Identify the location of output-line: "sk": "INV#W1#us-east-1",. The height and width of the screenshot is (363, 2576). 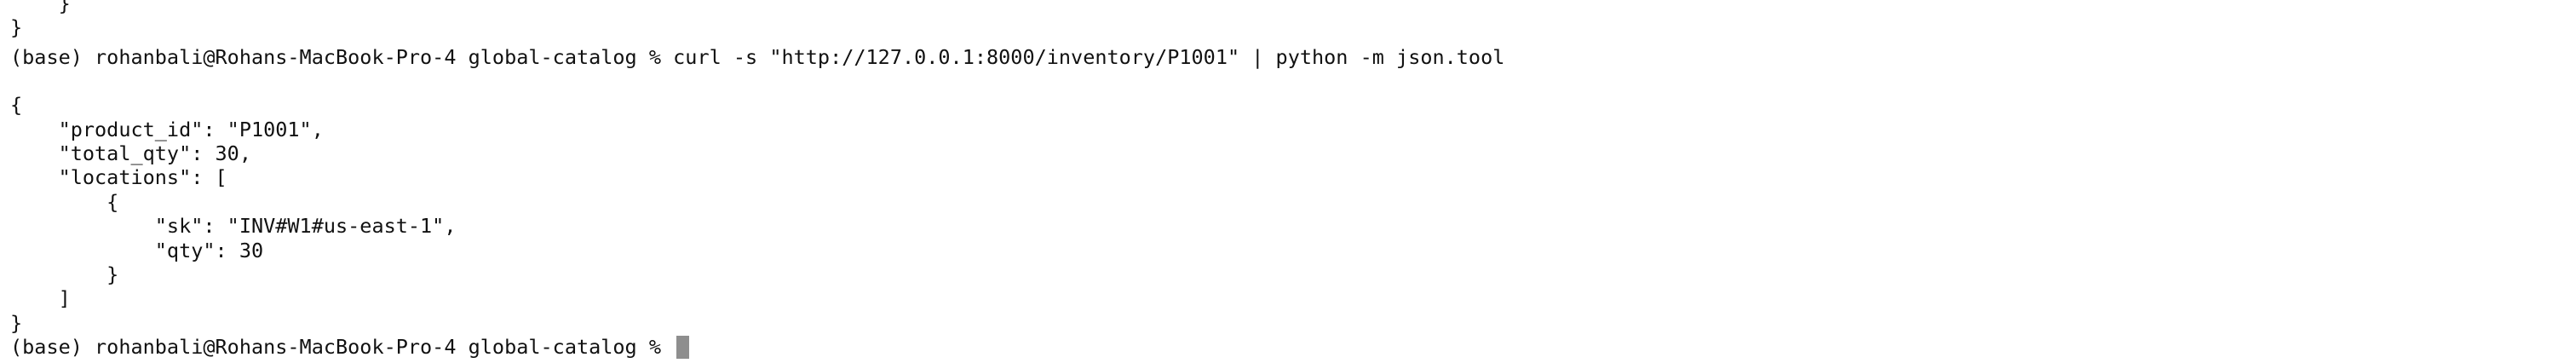
(234, 226).